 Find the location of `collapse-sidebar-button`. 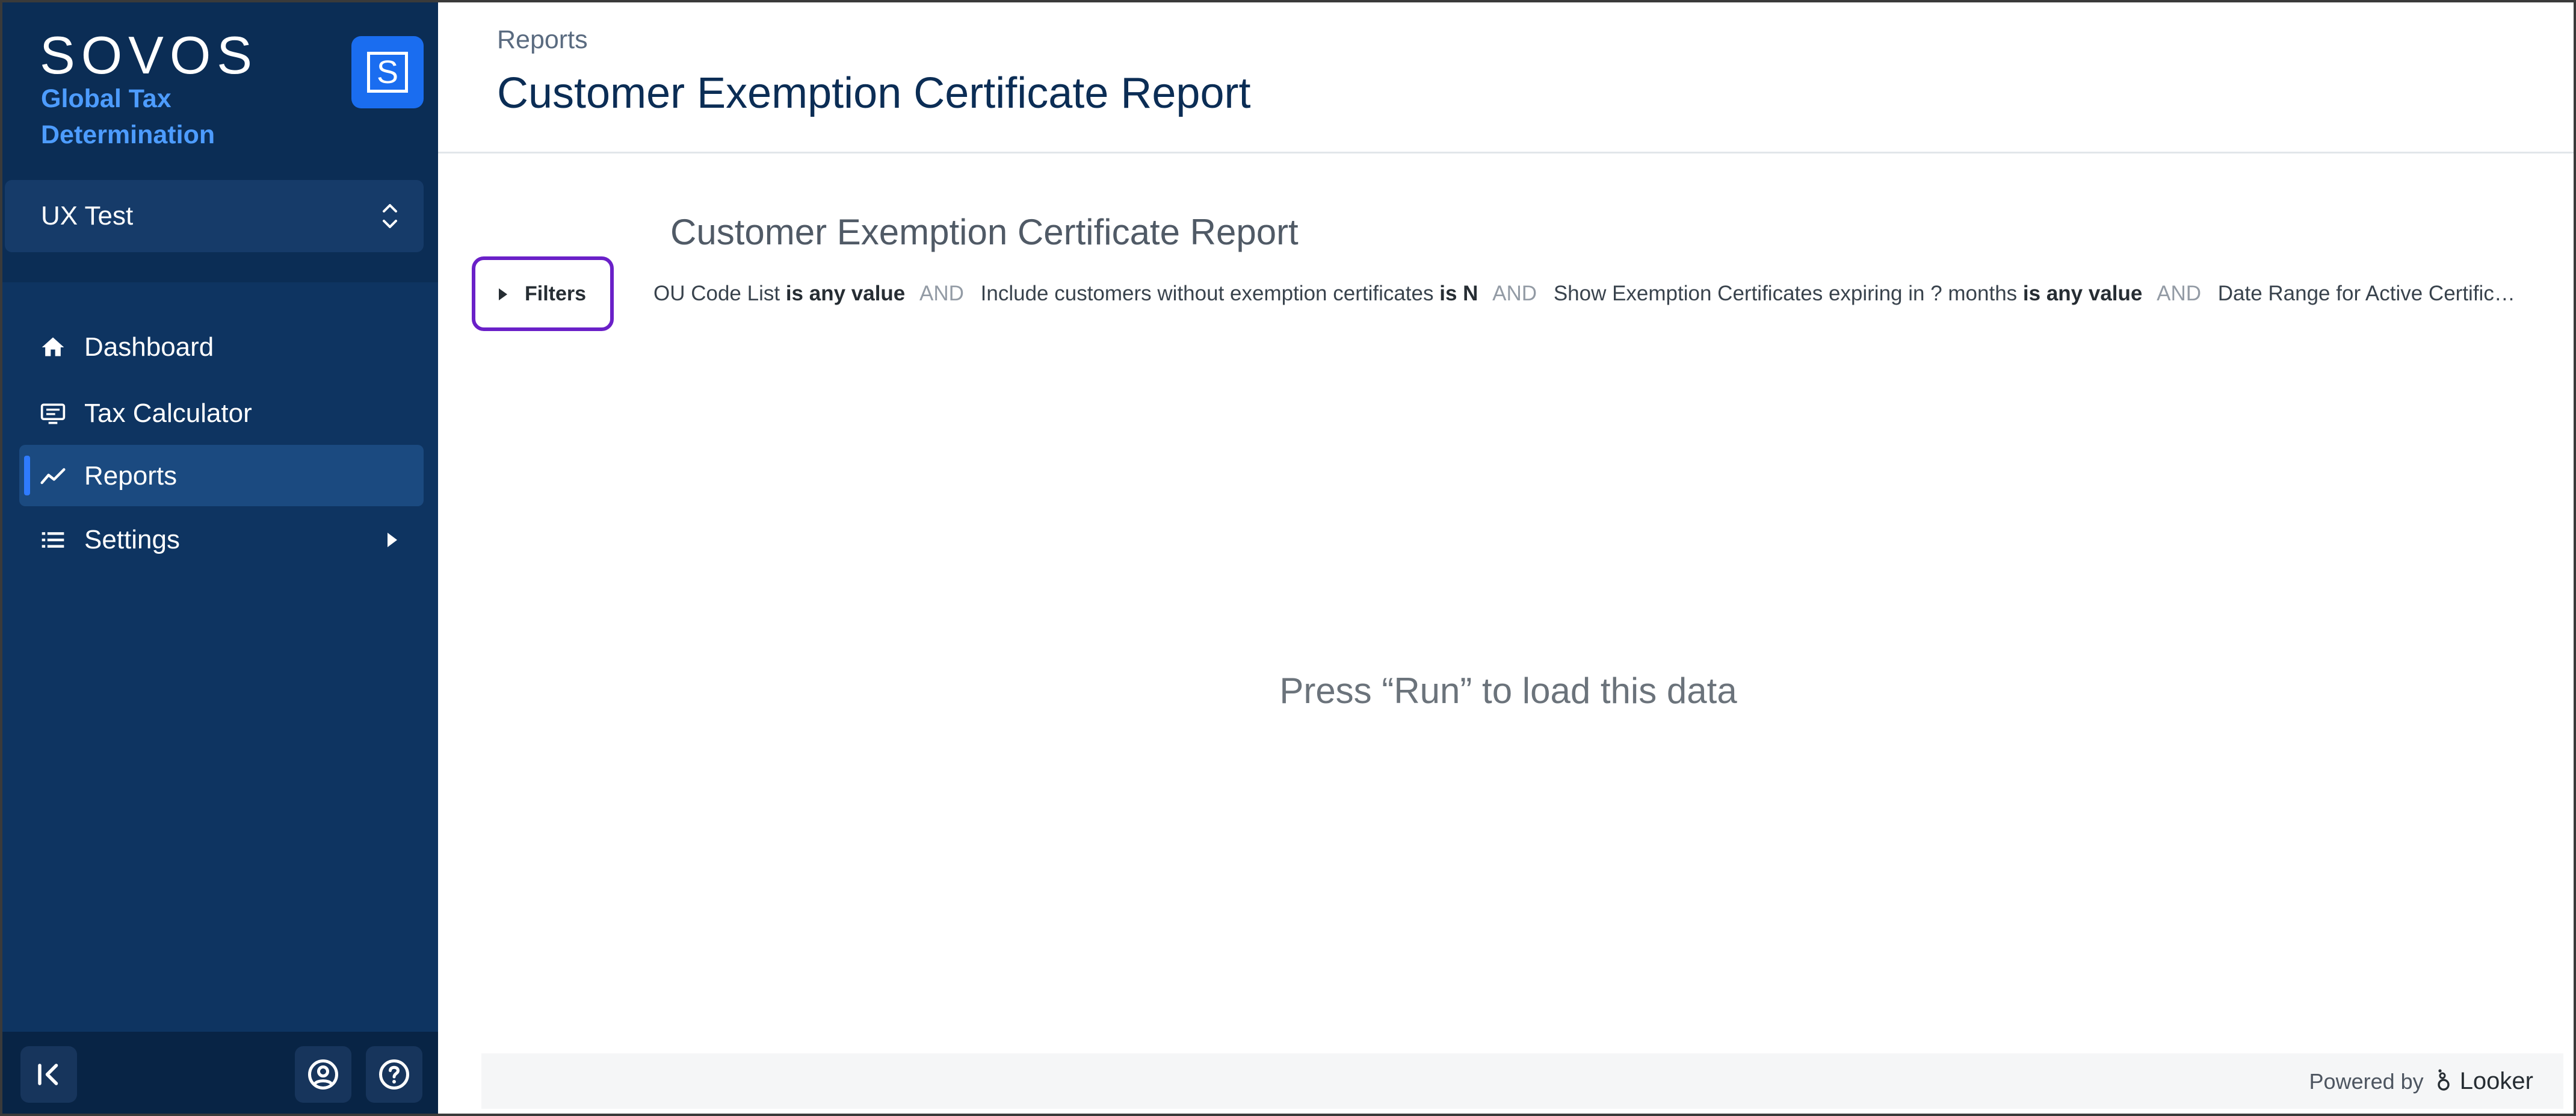

collapse-sidebar-button is located at coordinates (48, 1074).